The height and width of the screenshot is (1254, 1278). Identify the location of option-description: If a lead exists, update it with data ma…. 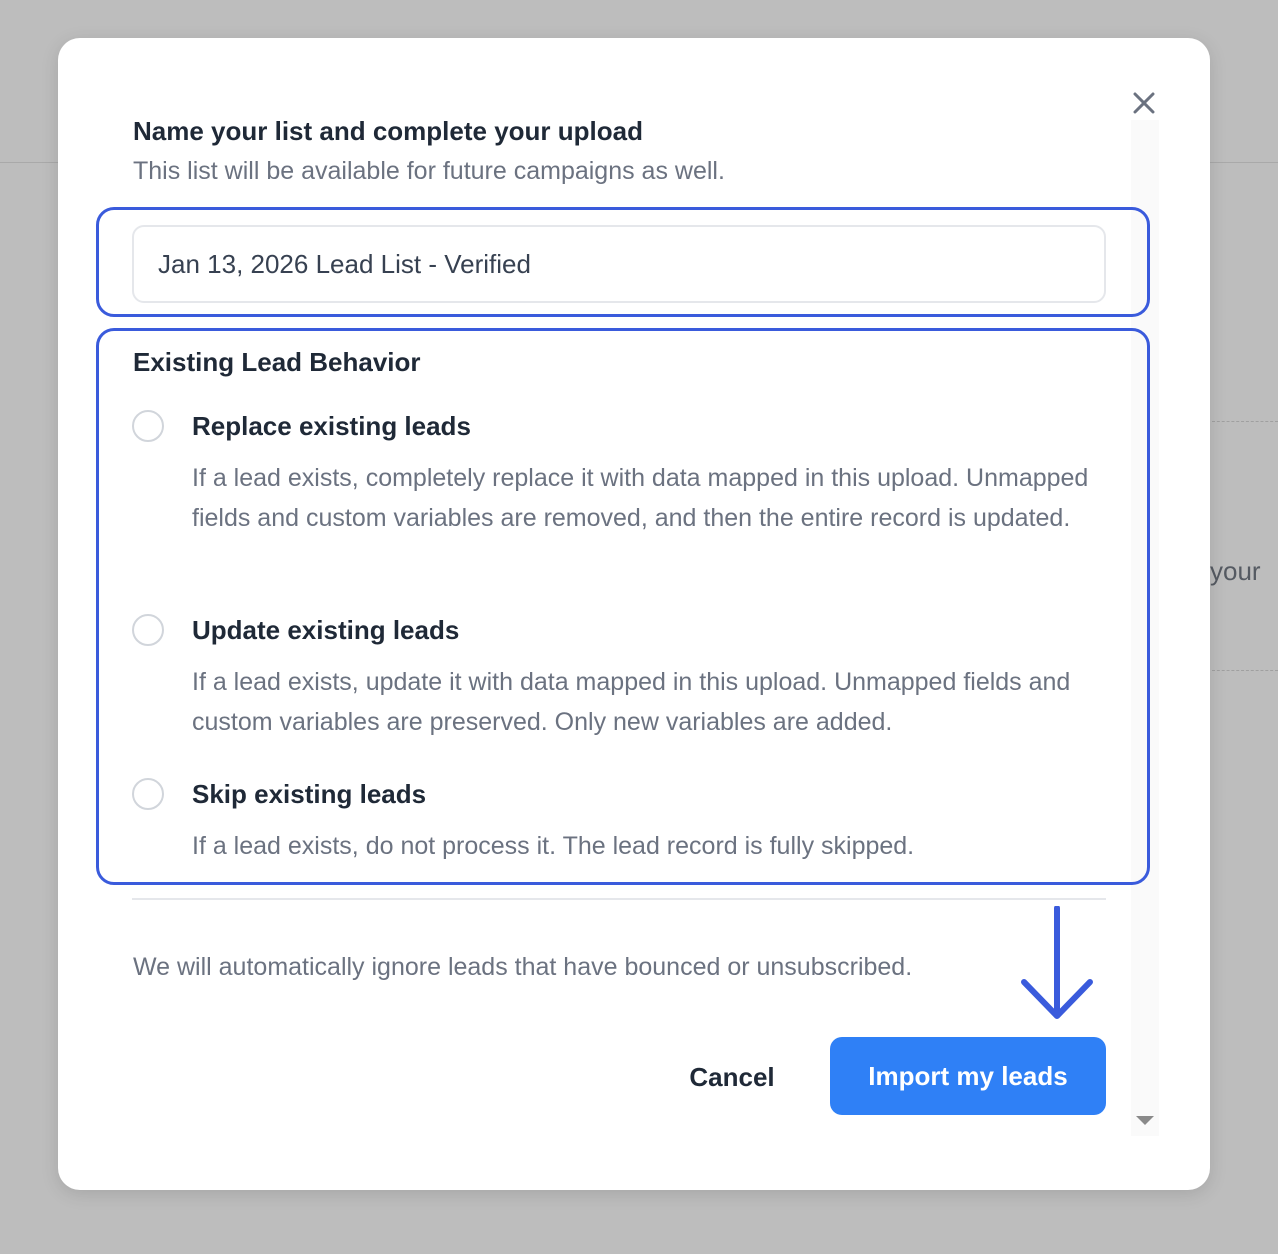
(631, 702).